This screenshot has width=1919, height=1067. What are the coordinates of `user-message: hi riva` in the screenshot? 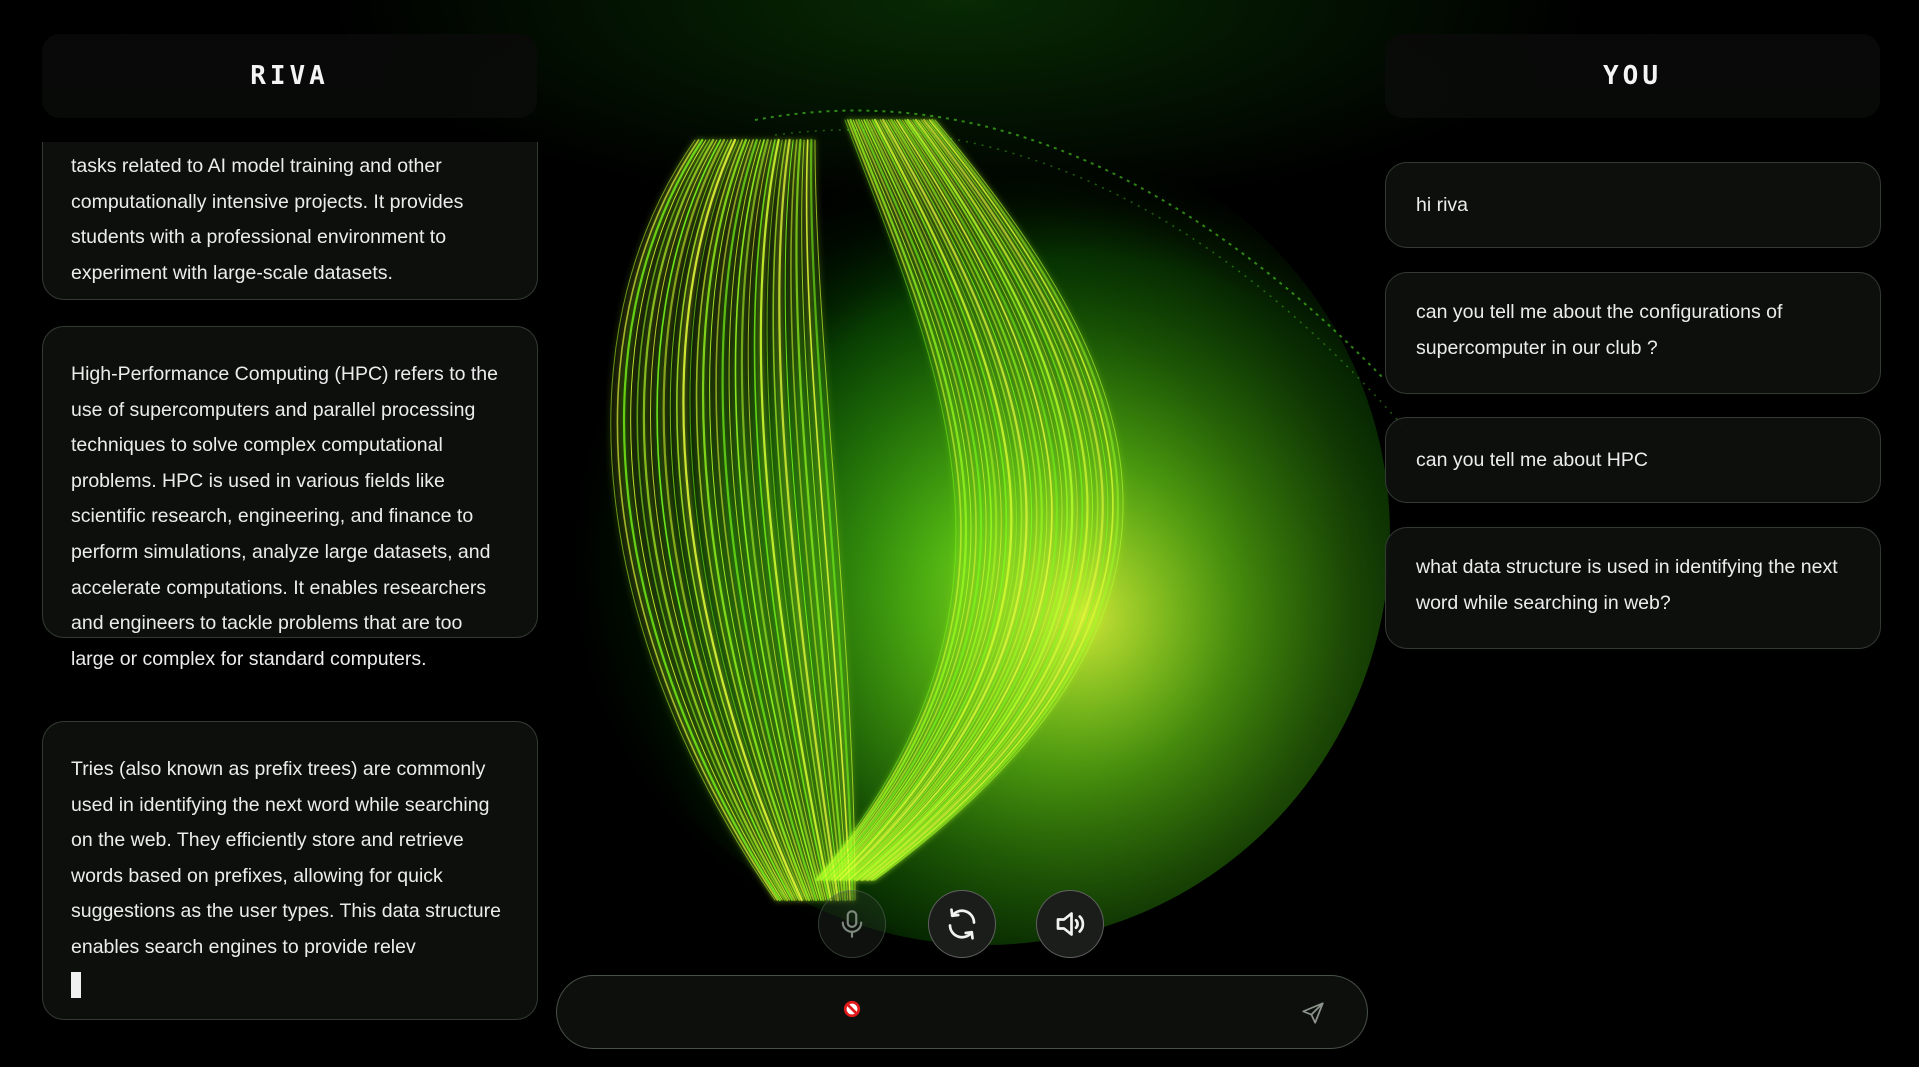 It's located at (1633, 205).